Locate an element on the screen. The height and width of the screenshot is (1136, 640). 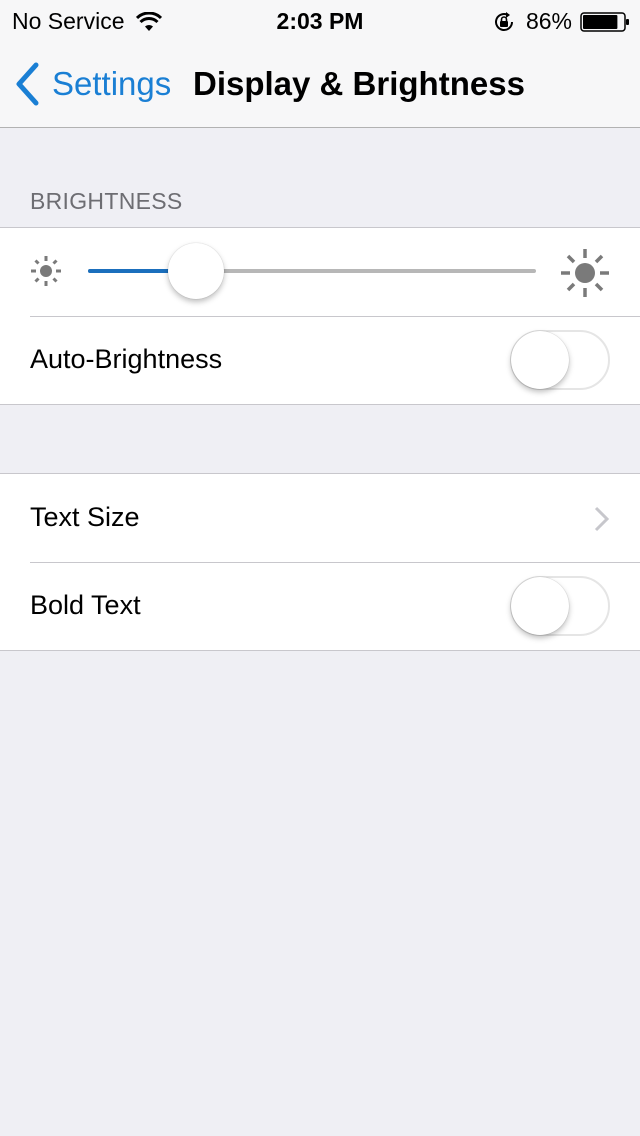
brightness-slider-thumb is located at coordinates (195, 271).